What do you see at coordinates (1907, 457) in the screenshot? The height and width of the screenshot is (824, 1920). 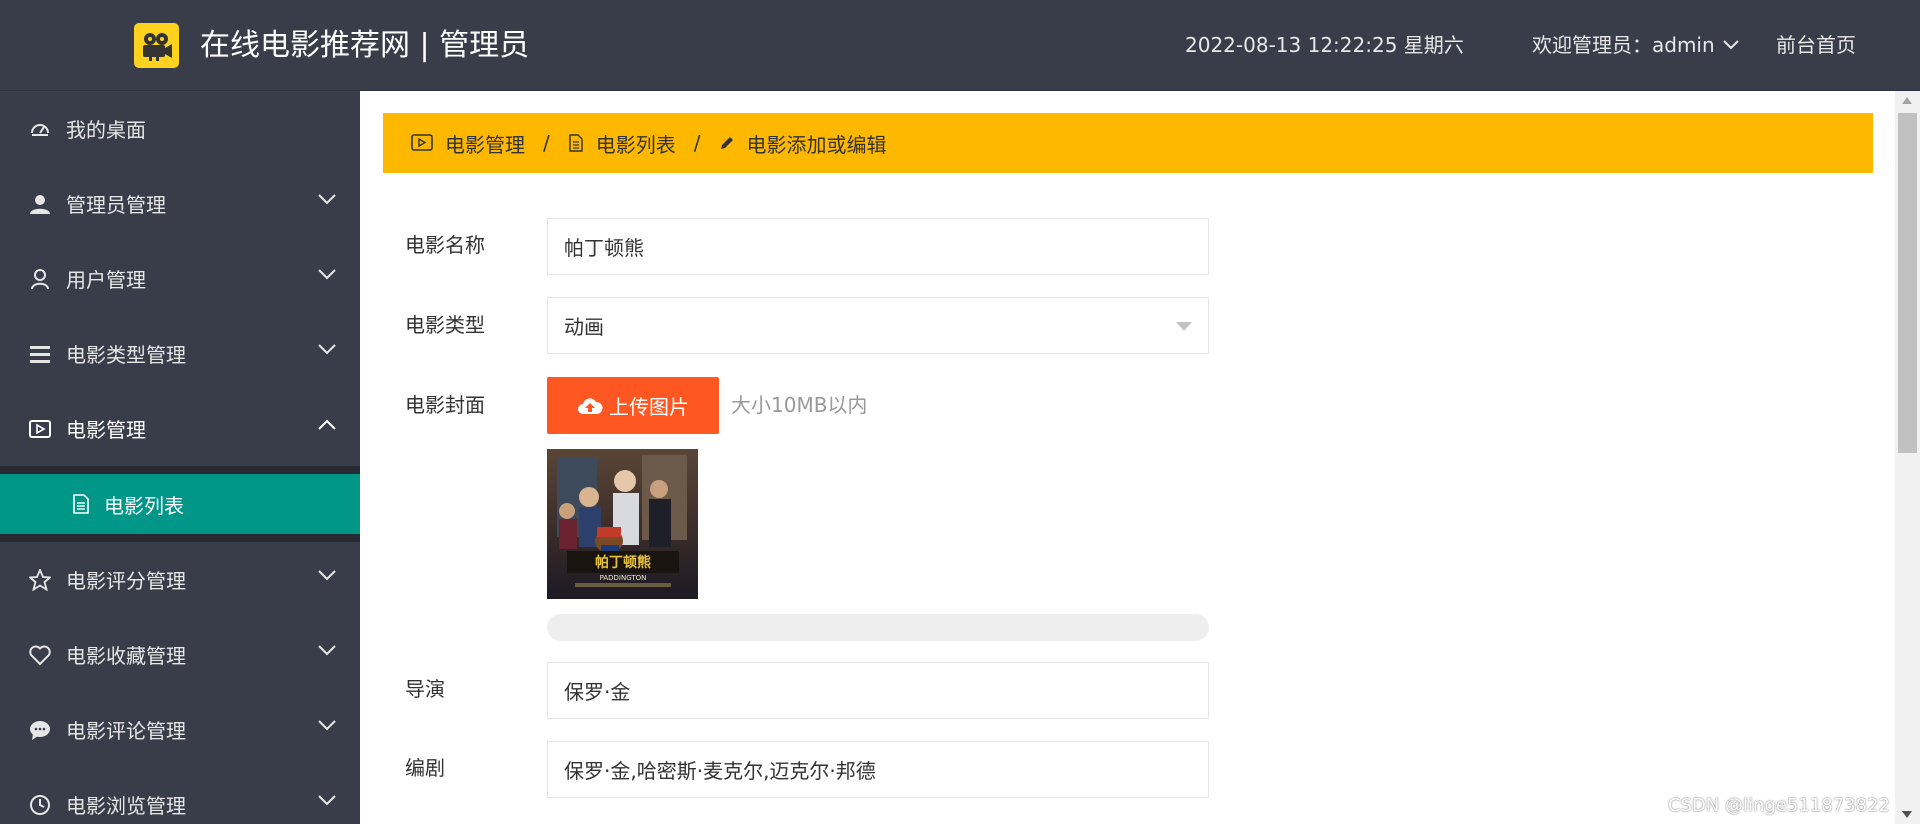 I see `main-scrollbar` at bounding box center [1907, 457].